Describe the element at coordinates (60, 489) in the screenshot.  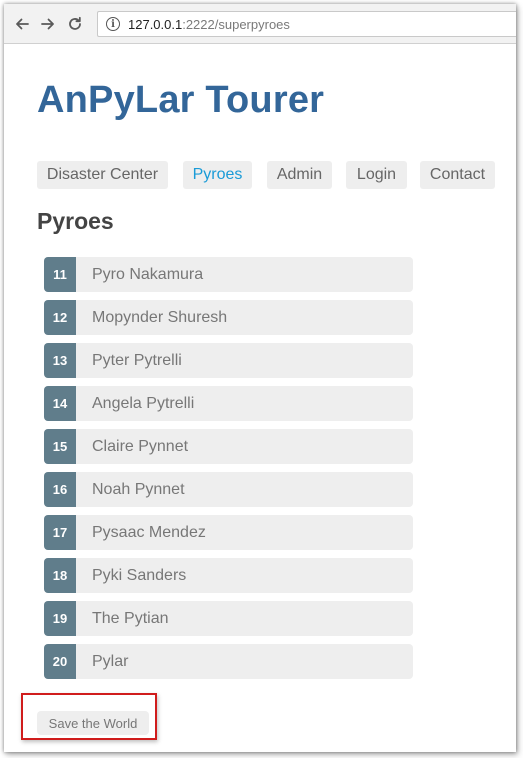
I see `hero-id-badge: 16` at that location.